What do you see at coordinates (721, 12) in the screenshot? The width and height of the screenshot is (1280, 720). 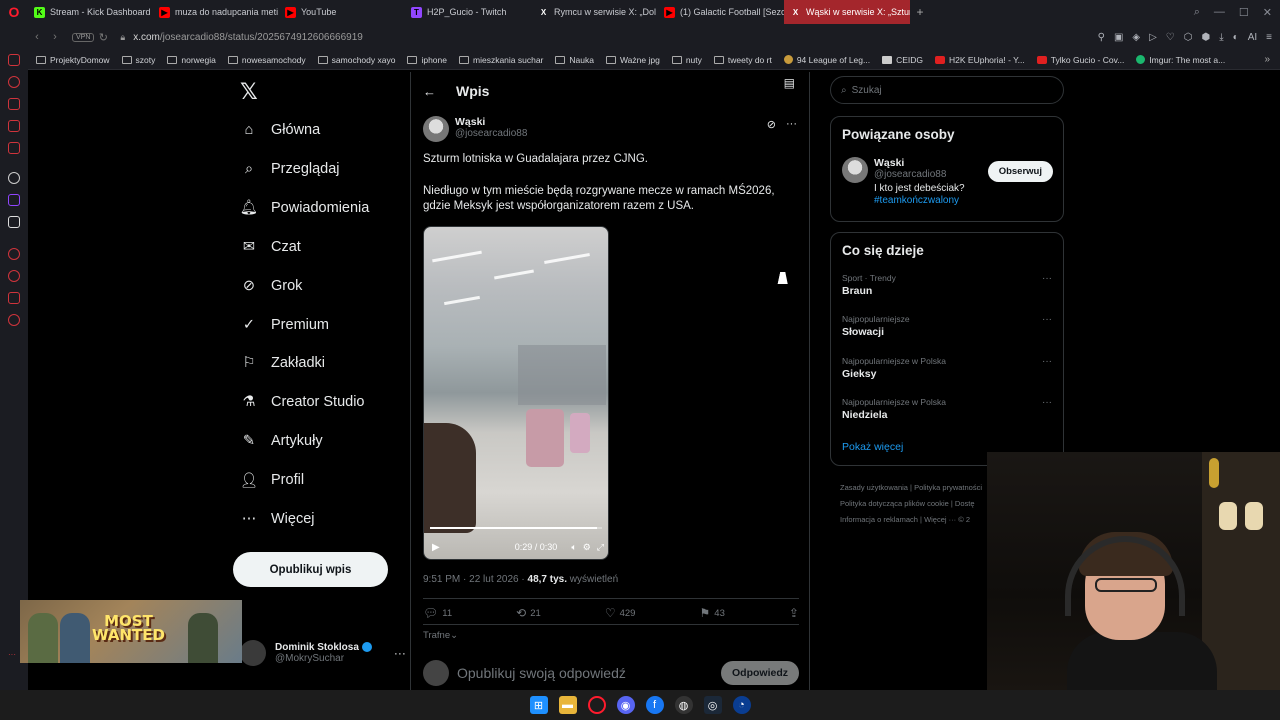 I see `tab: ▶ (1) Galactic Football [Sezo` at bounding box center [721, 12].